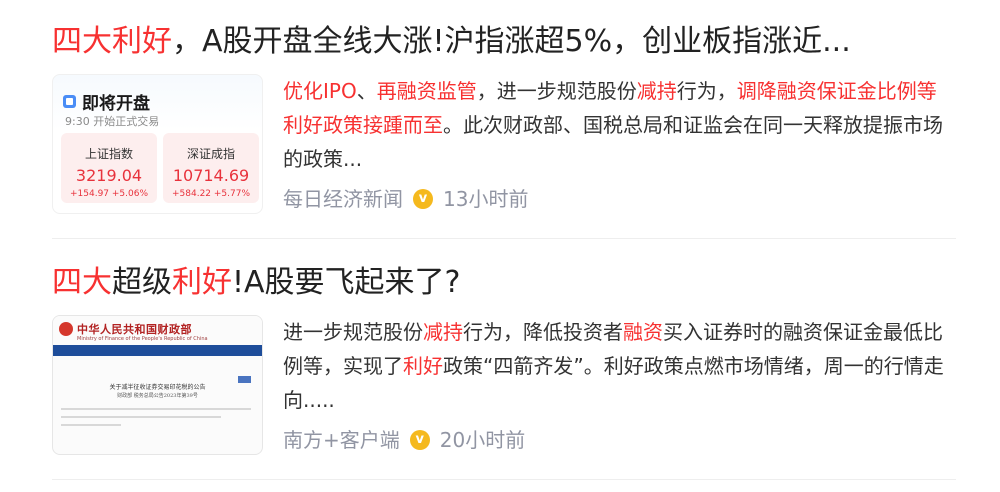  I want to click on snippet-highlight: 再融资监管, so click(426, 91).